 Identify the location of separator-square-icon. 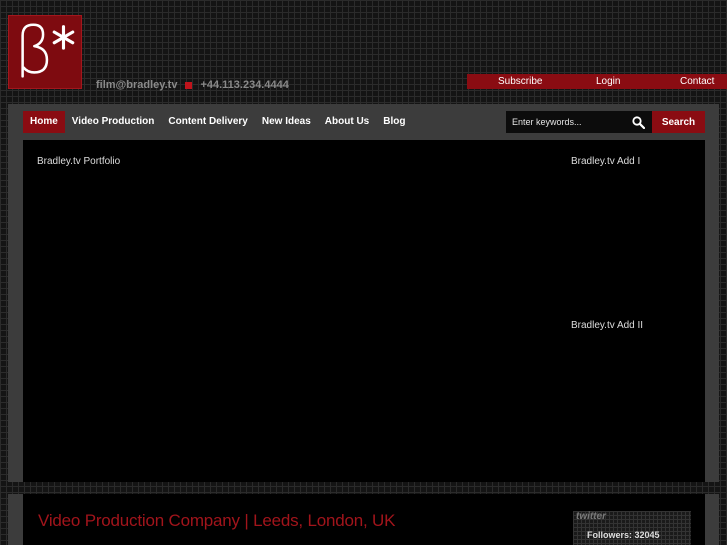
(189, 85).